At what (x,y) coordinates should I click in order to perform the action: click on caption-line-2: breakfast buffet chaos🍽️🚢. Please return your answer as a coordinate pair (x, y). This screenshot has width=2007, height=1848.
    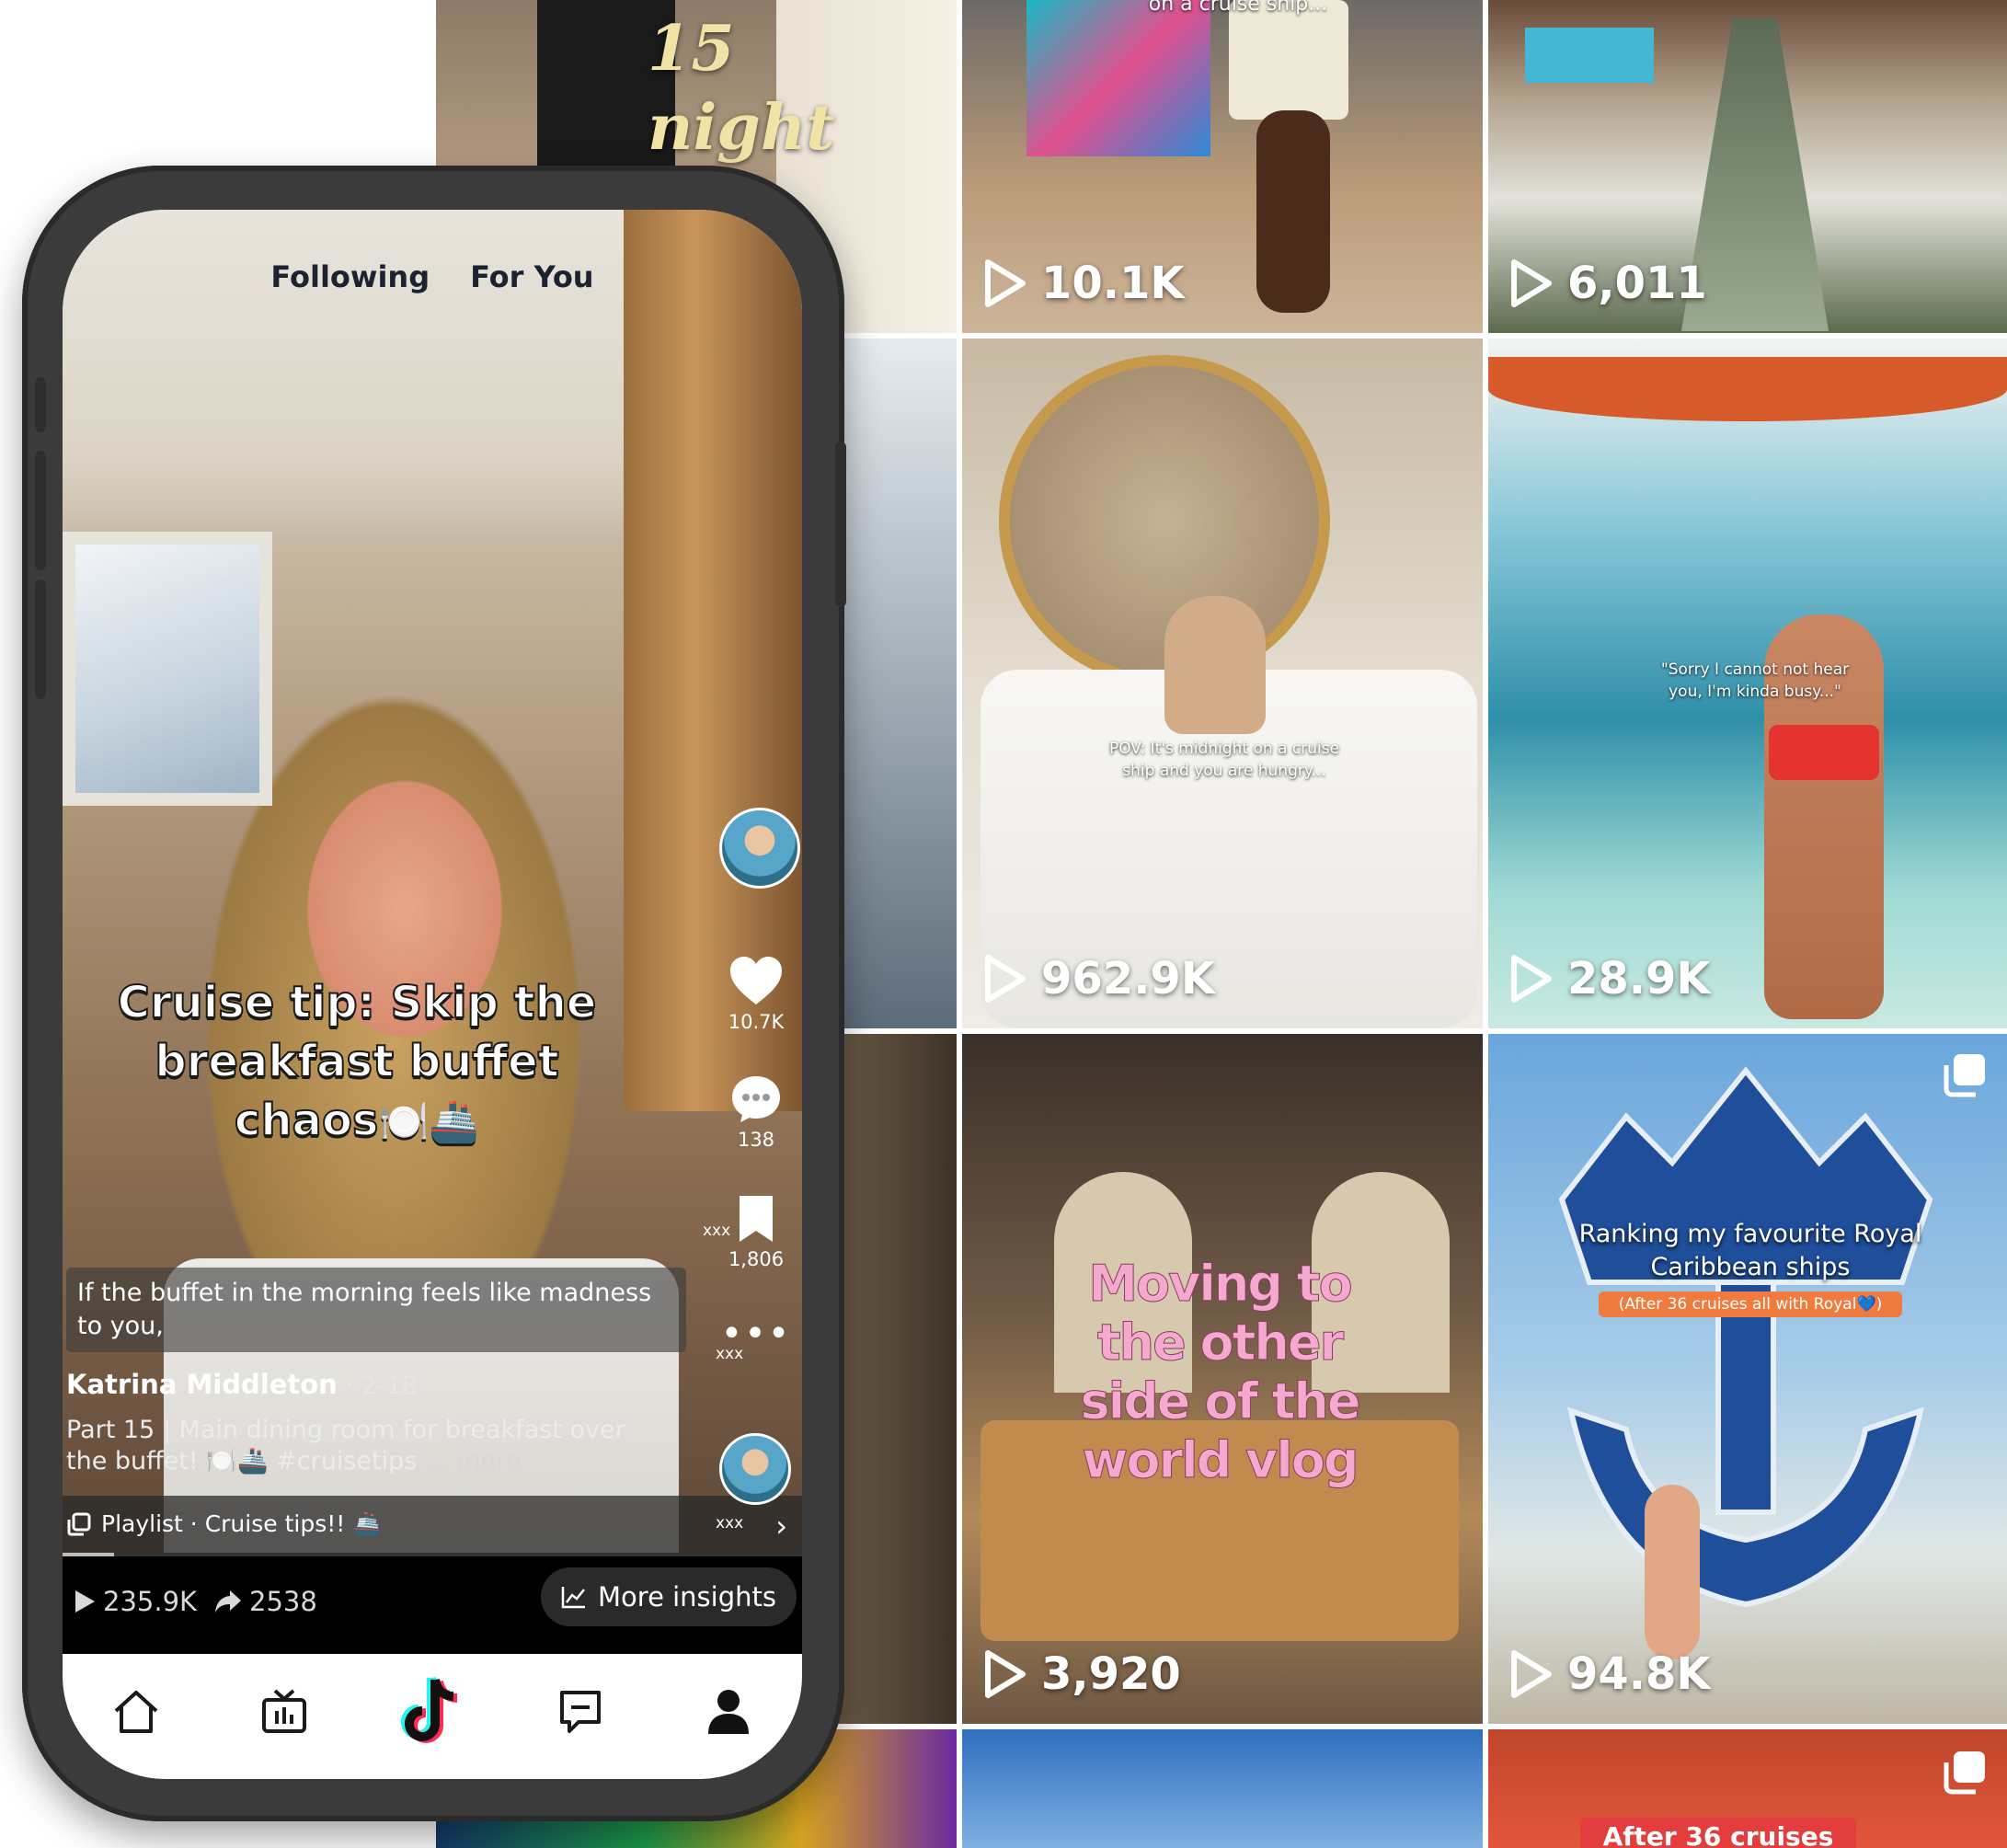
    Looking at the image, I should click on (356, 1092).